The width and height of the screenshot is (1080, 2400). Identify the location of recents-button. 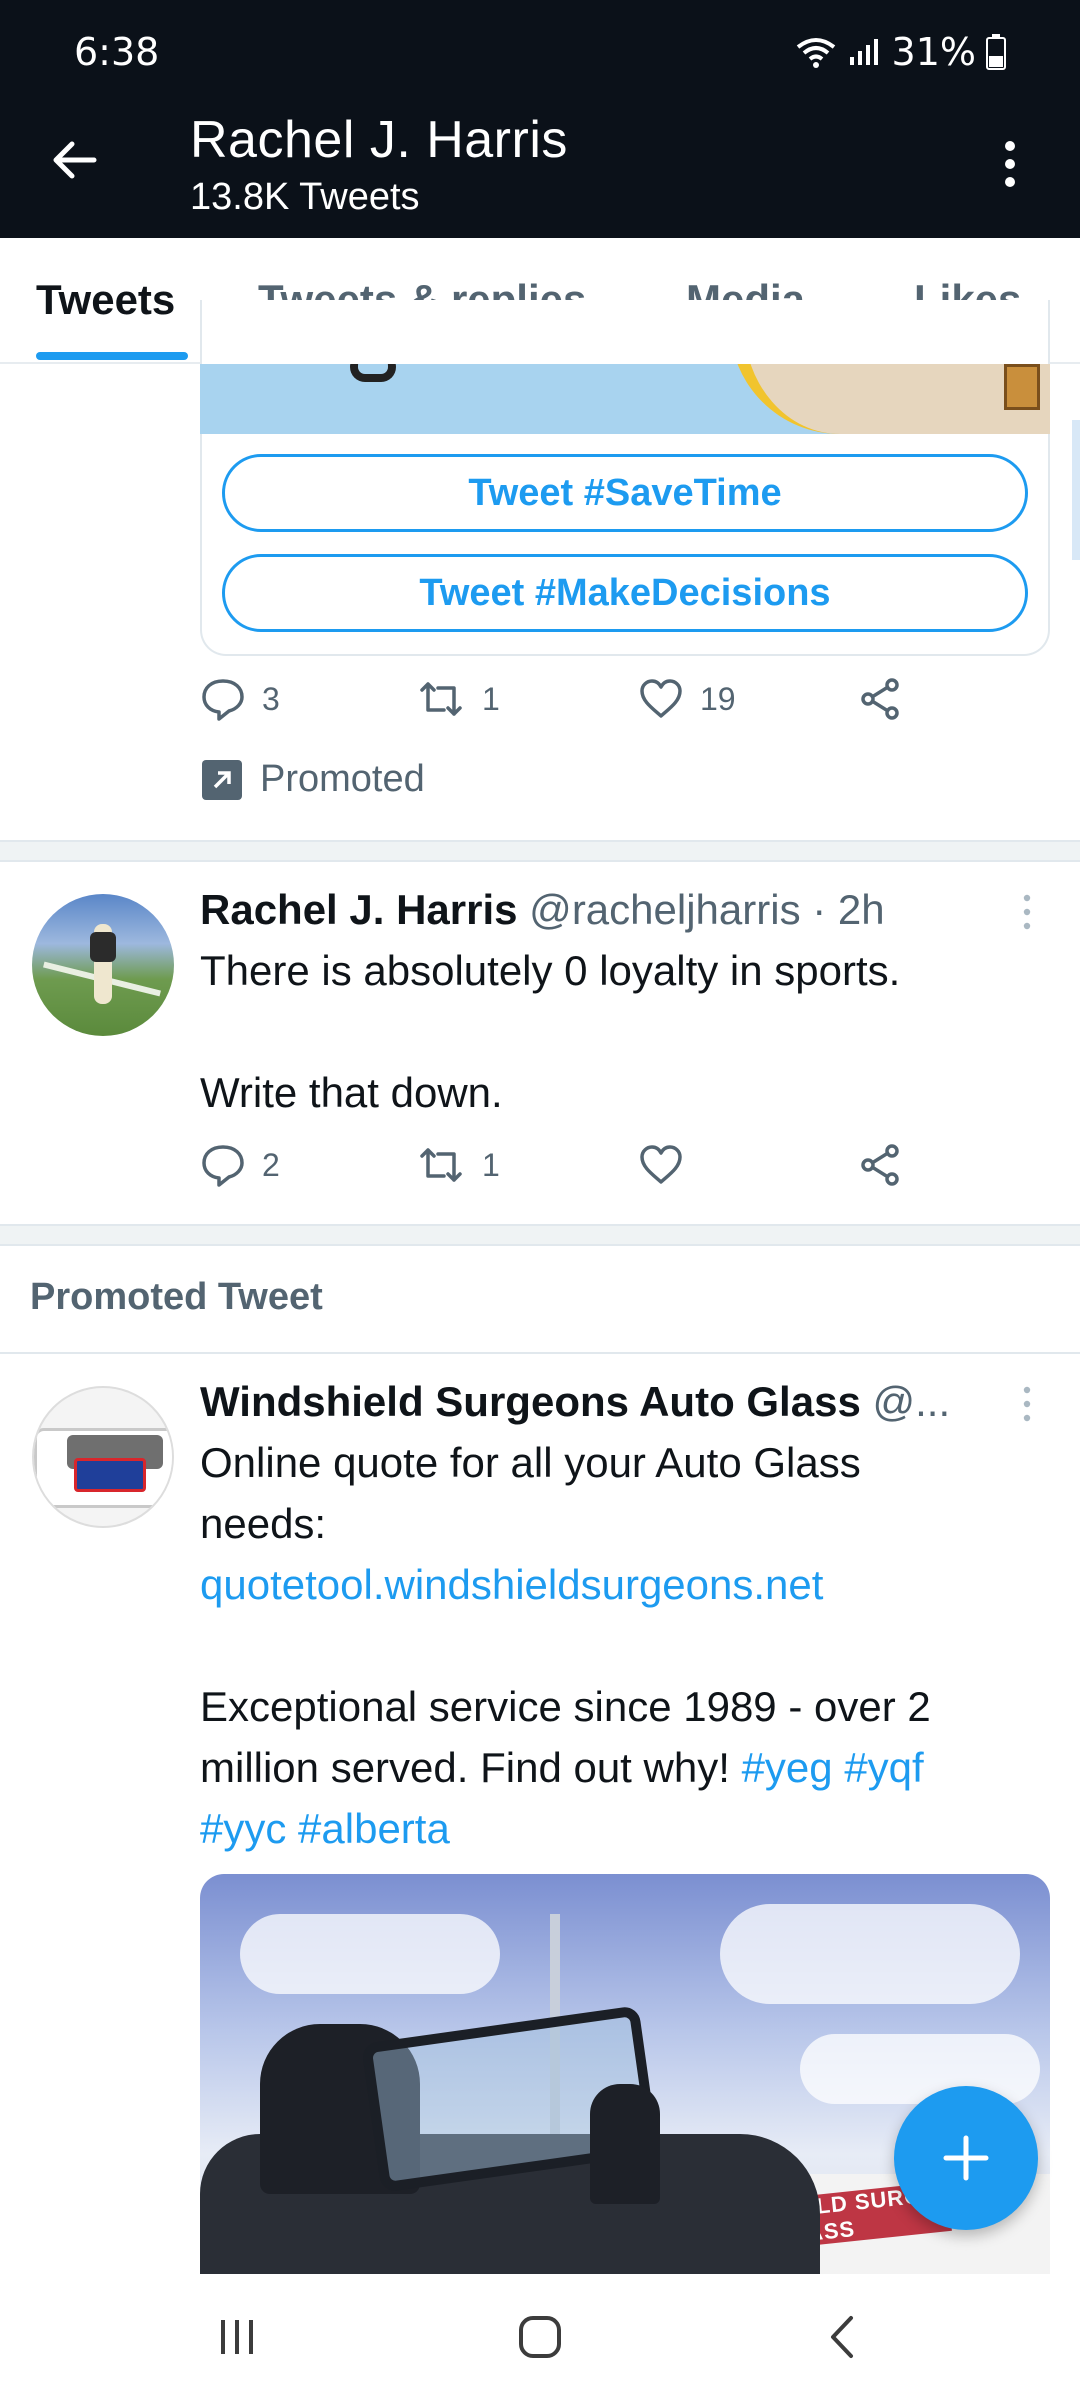
(238, 2337).